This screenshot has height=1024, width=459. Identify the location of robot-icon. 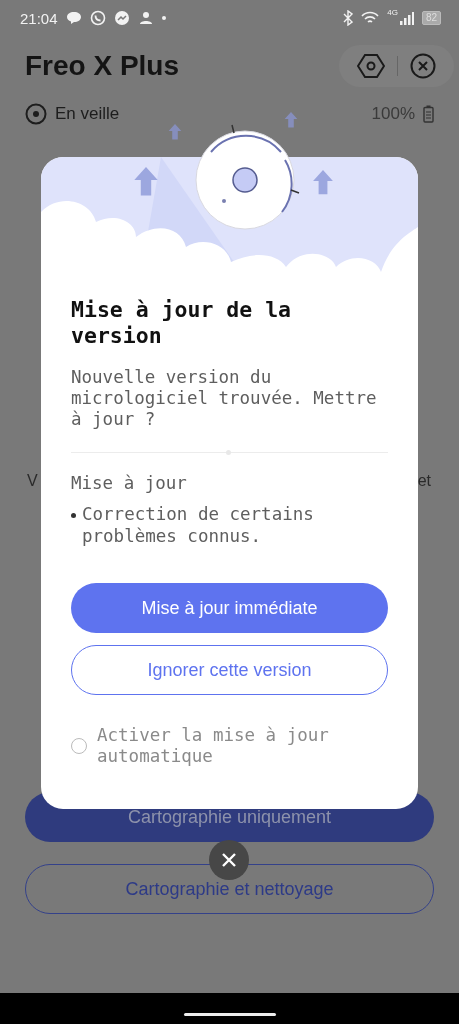
(36, 114).